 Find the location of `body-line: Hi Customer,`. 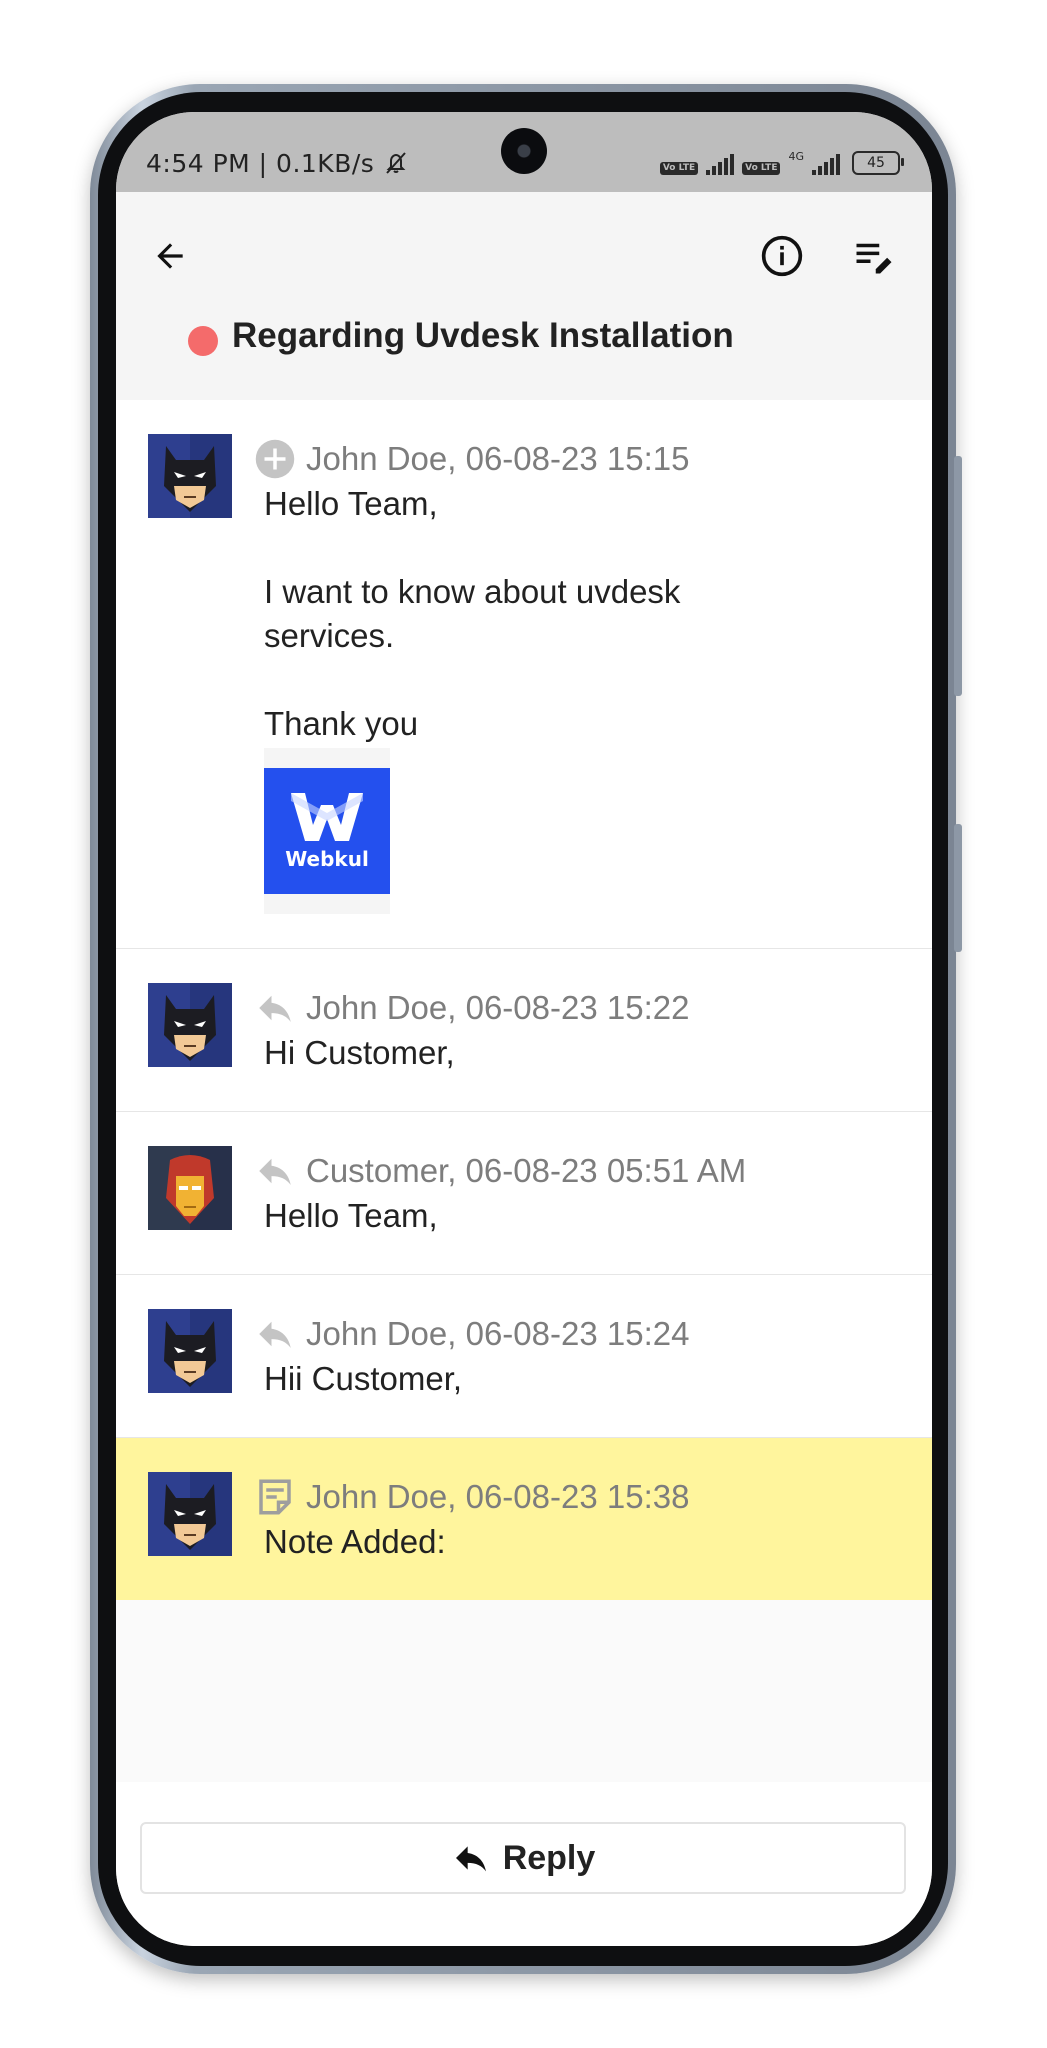

body-line: Hi Customer, is located at coordinates (359, 1052).